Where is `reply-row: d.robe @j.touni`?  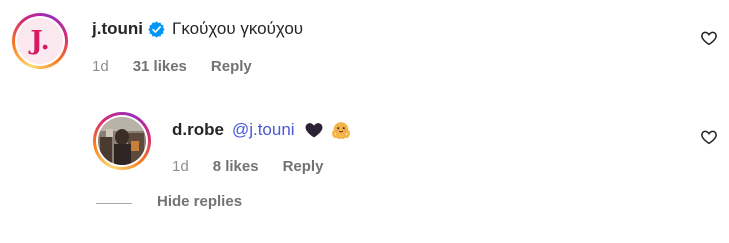
reply-row: d.robe @j.touni is located at coordinates (262, 130).